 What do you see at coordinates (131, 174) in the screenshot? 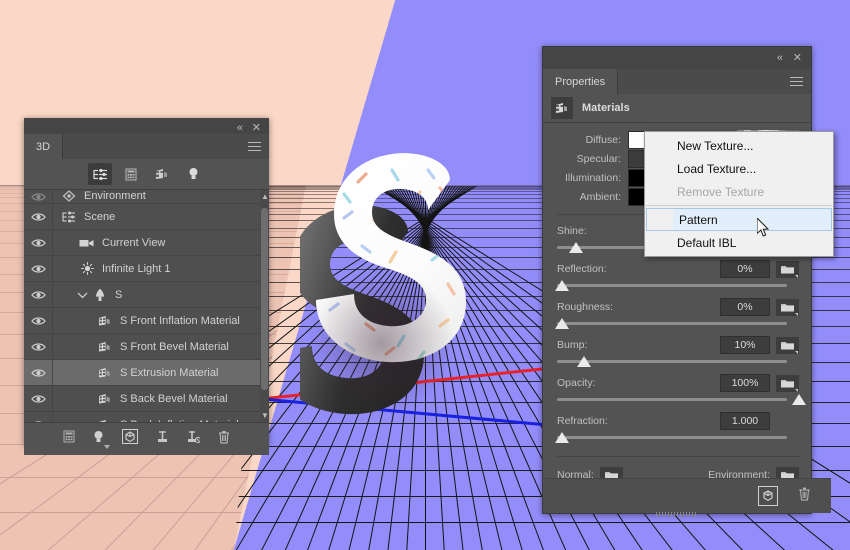
I see `mesh-filter-icon` at bounding box center [131, 174].